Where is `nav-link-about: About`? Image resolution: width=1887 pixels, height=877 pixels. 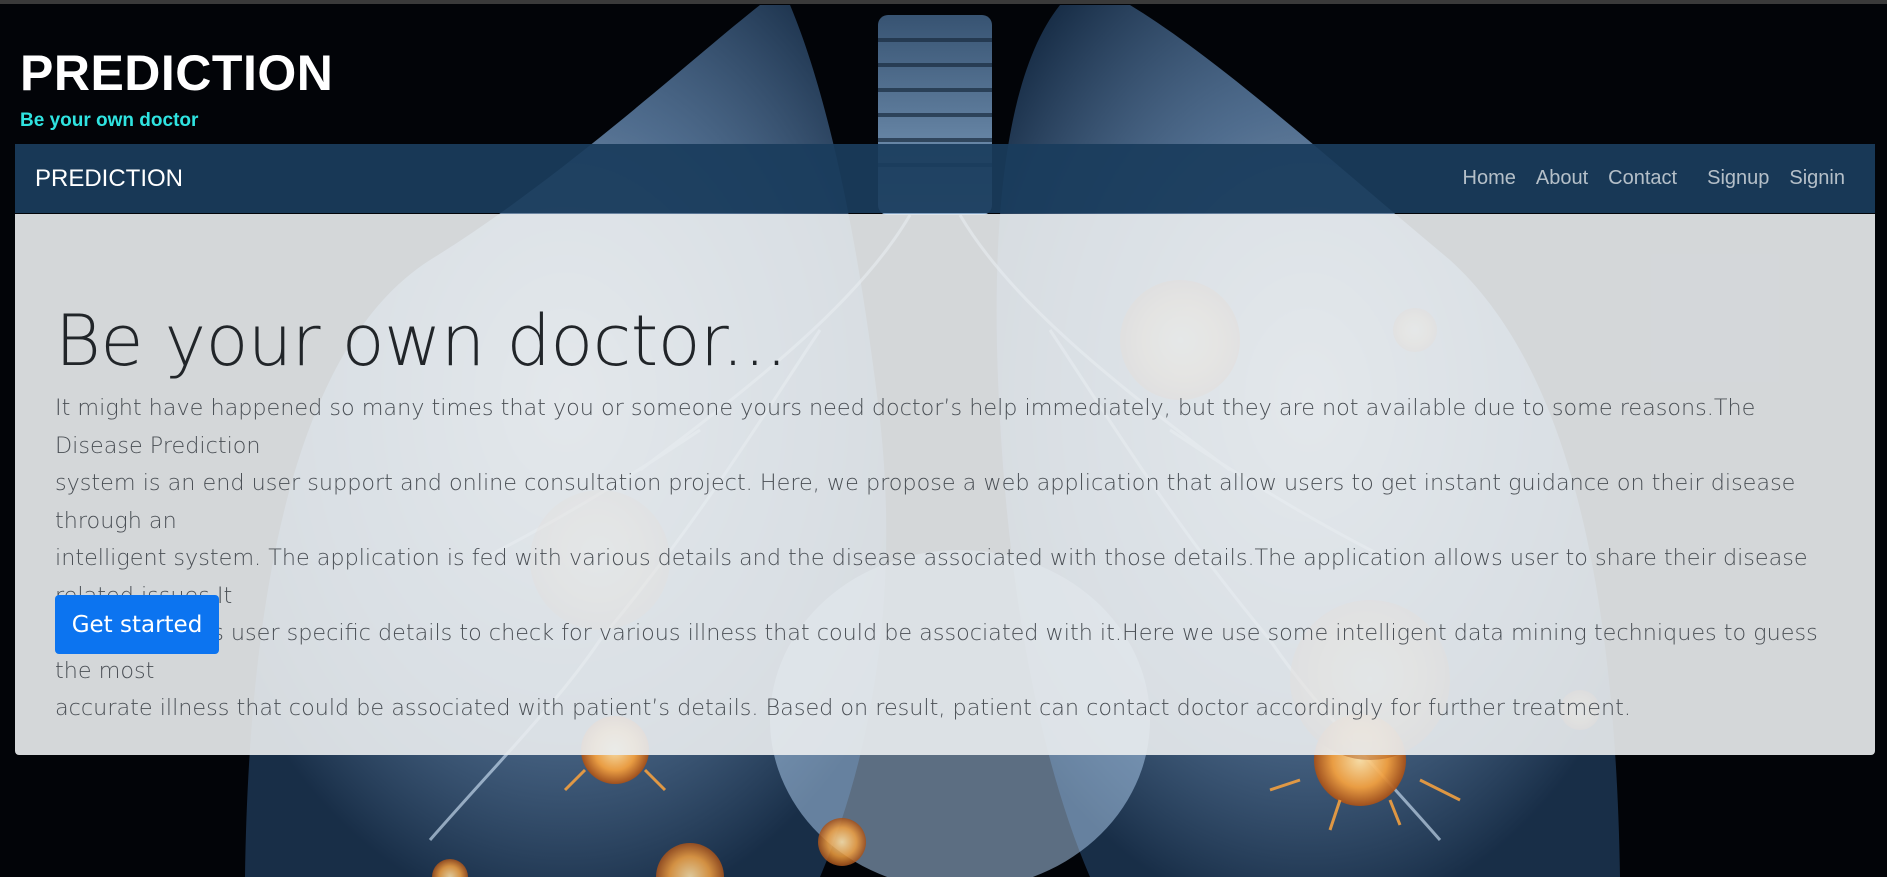
nav-link-about: About is located at coordinates (1562, 178).